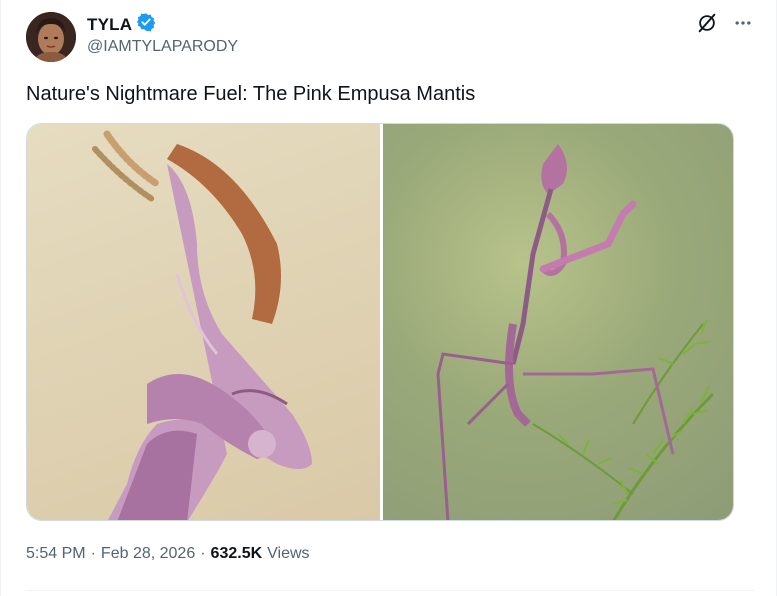  I want to click on grok-icon, so click(707, 23).